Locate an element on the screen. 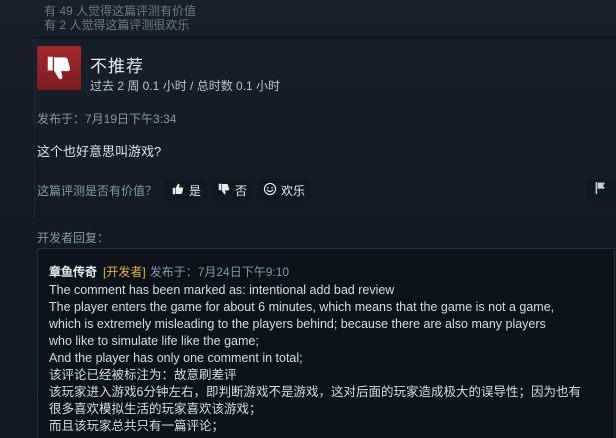 This screenshot has height=438, width=616. vote-no-button: 否 is located at coordinates (232, 190).